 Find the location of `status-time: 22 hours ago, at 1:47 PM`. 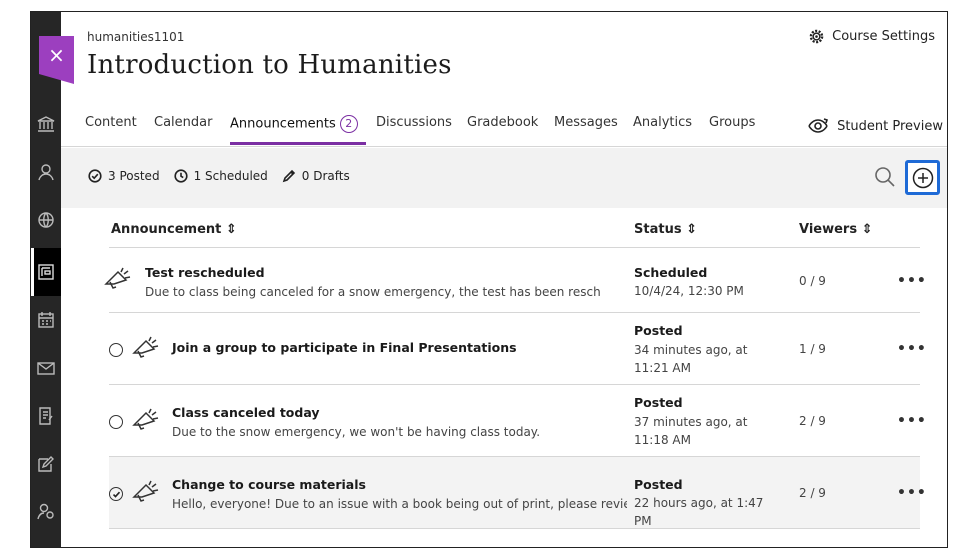

status-time: 22 hours ago, at 1:47 PM is located at coordinates (699, 512).